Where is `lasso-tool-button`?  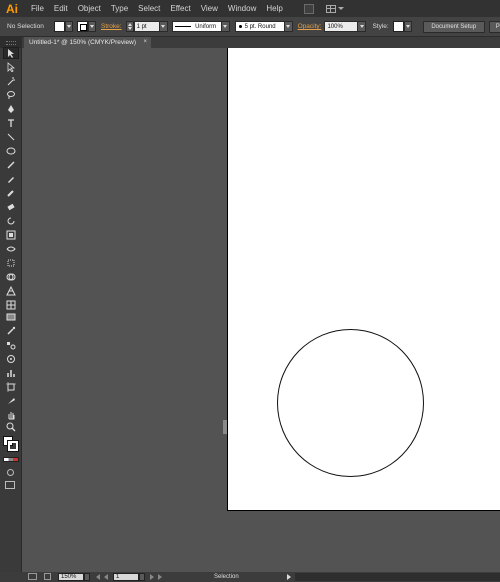 lasso-tool-button is located at coordinates (11, 95).